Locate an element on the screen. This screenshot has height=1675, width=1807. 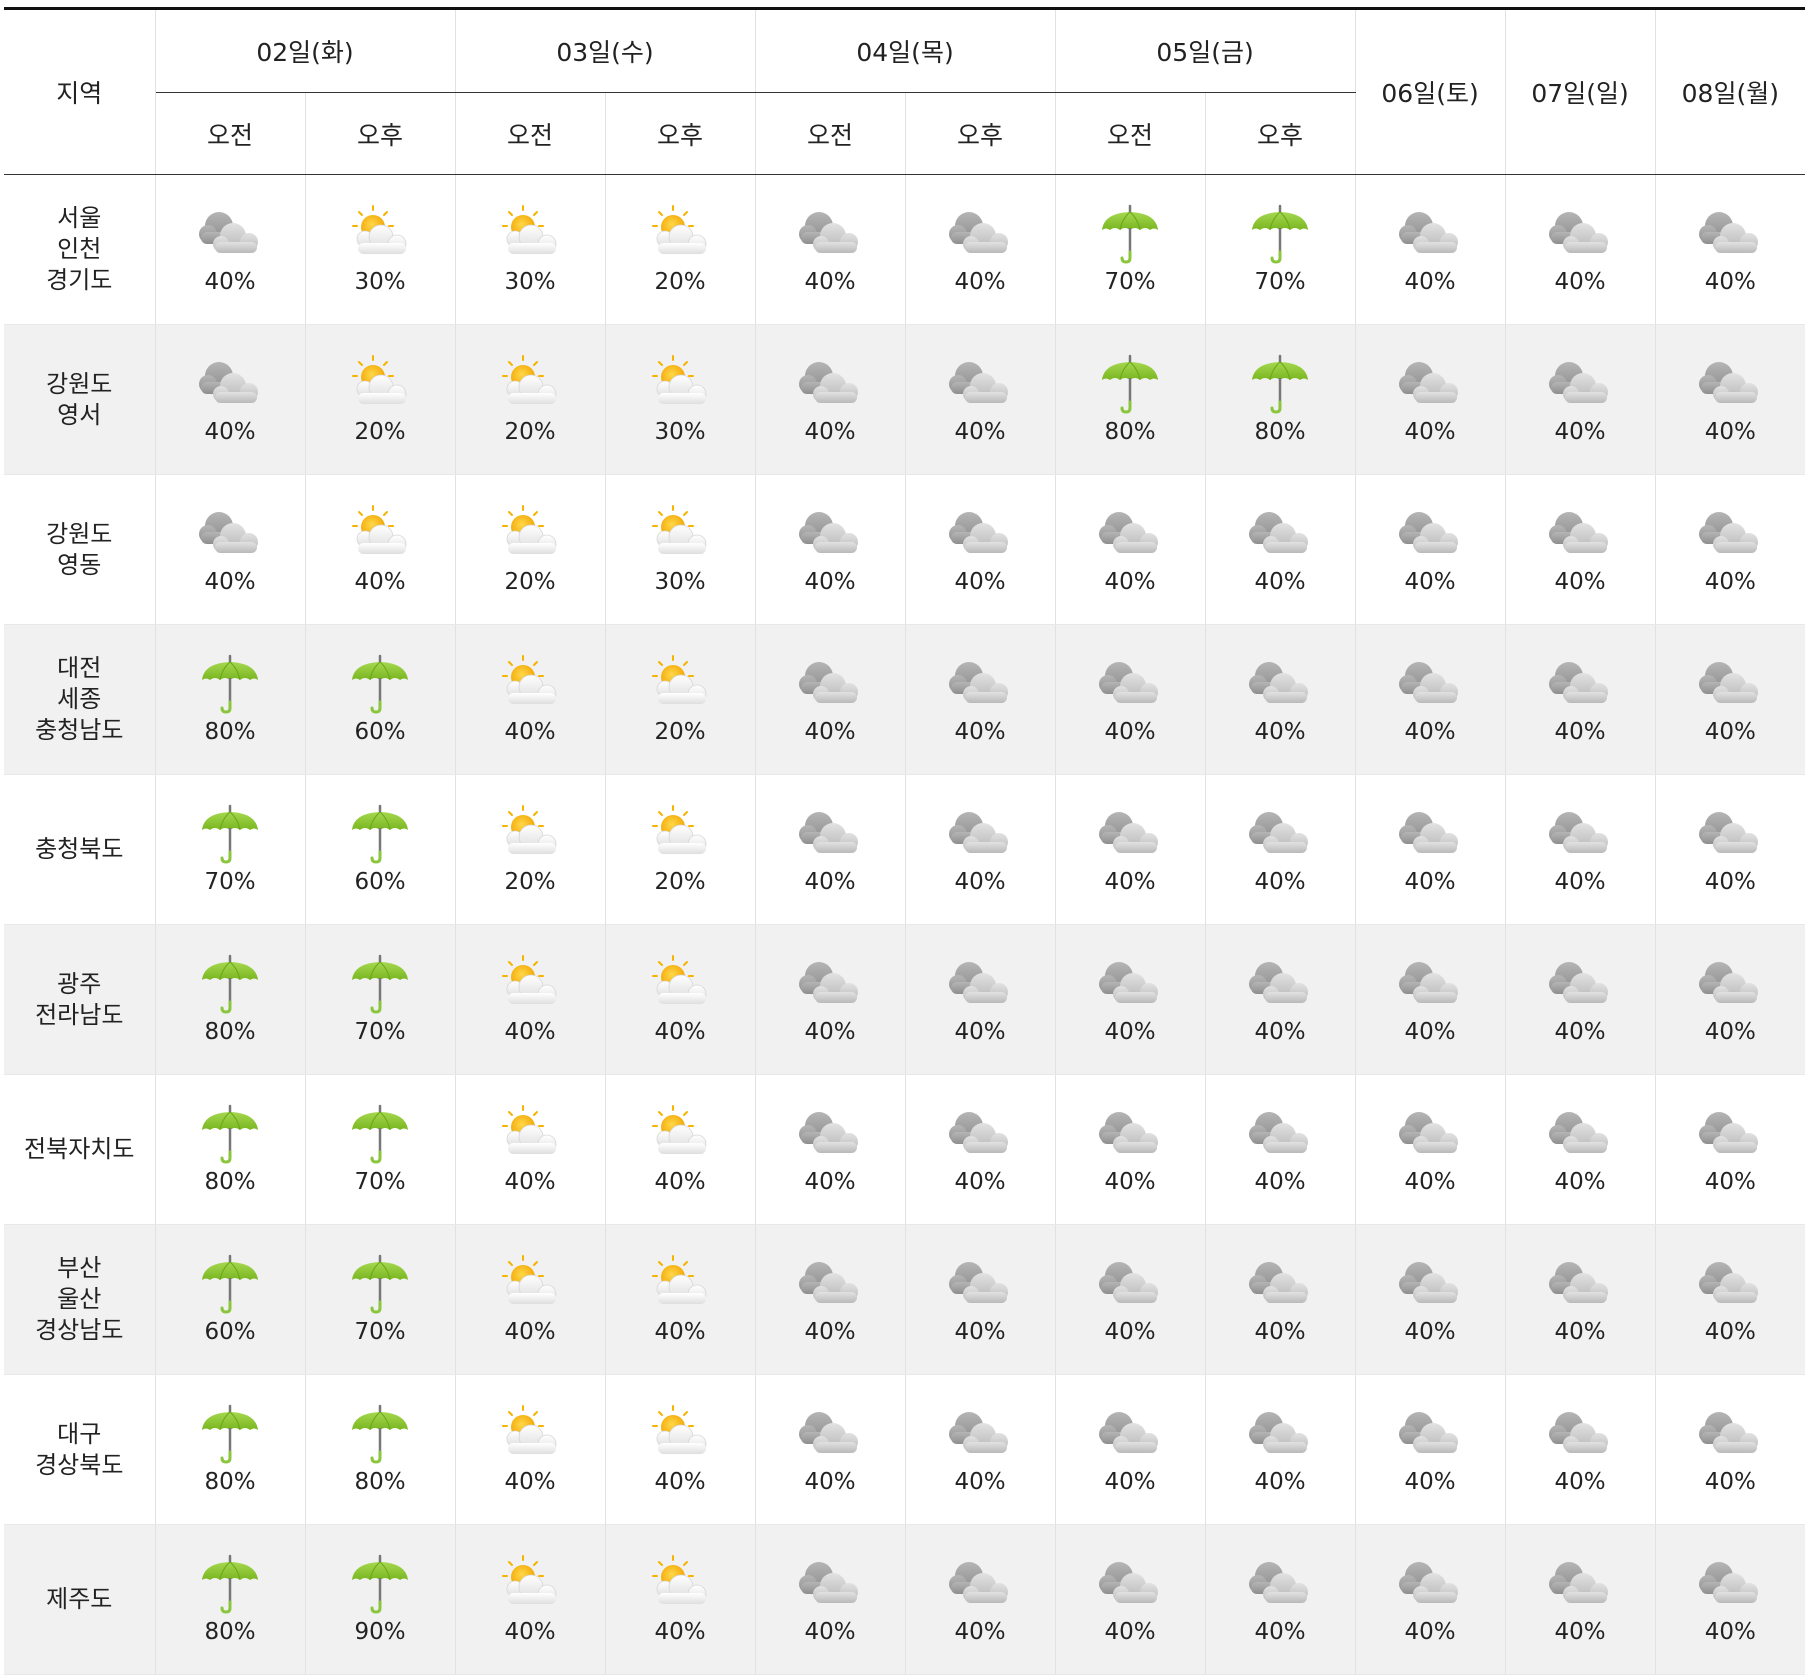
date-header-07: 07일(일) is located at coordinates (1580, 91).